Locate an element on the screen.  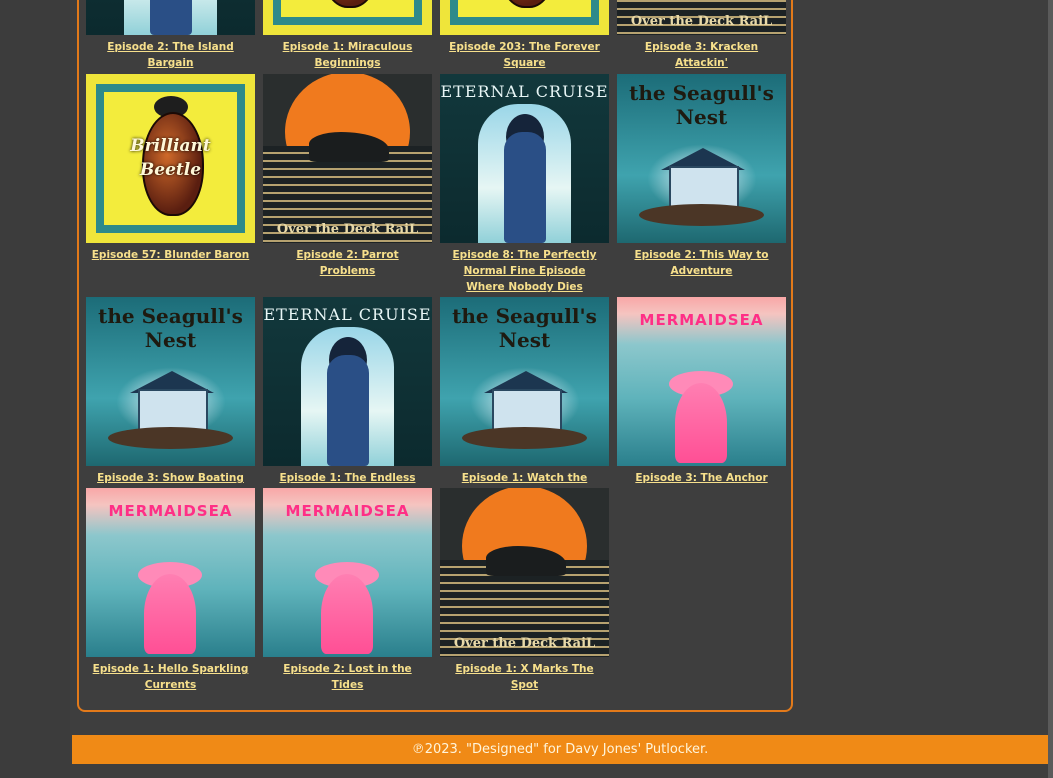
episode-card: MERMAIDSEA Episode 3: The Anchor is located at coordinates (701, 391).